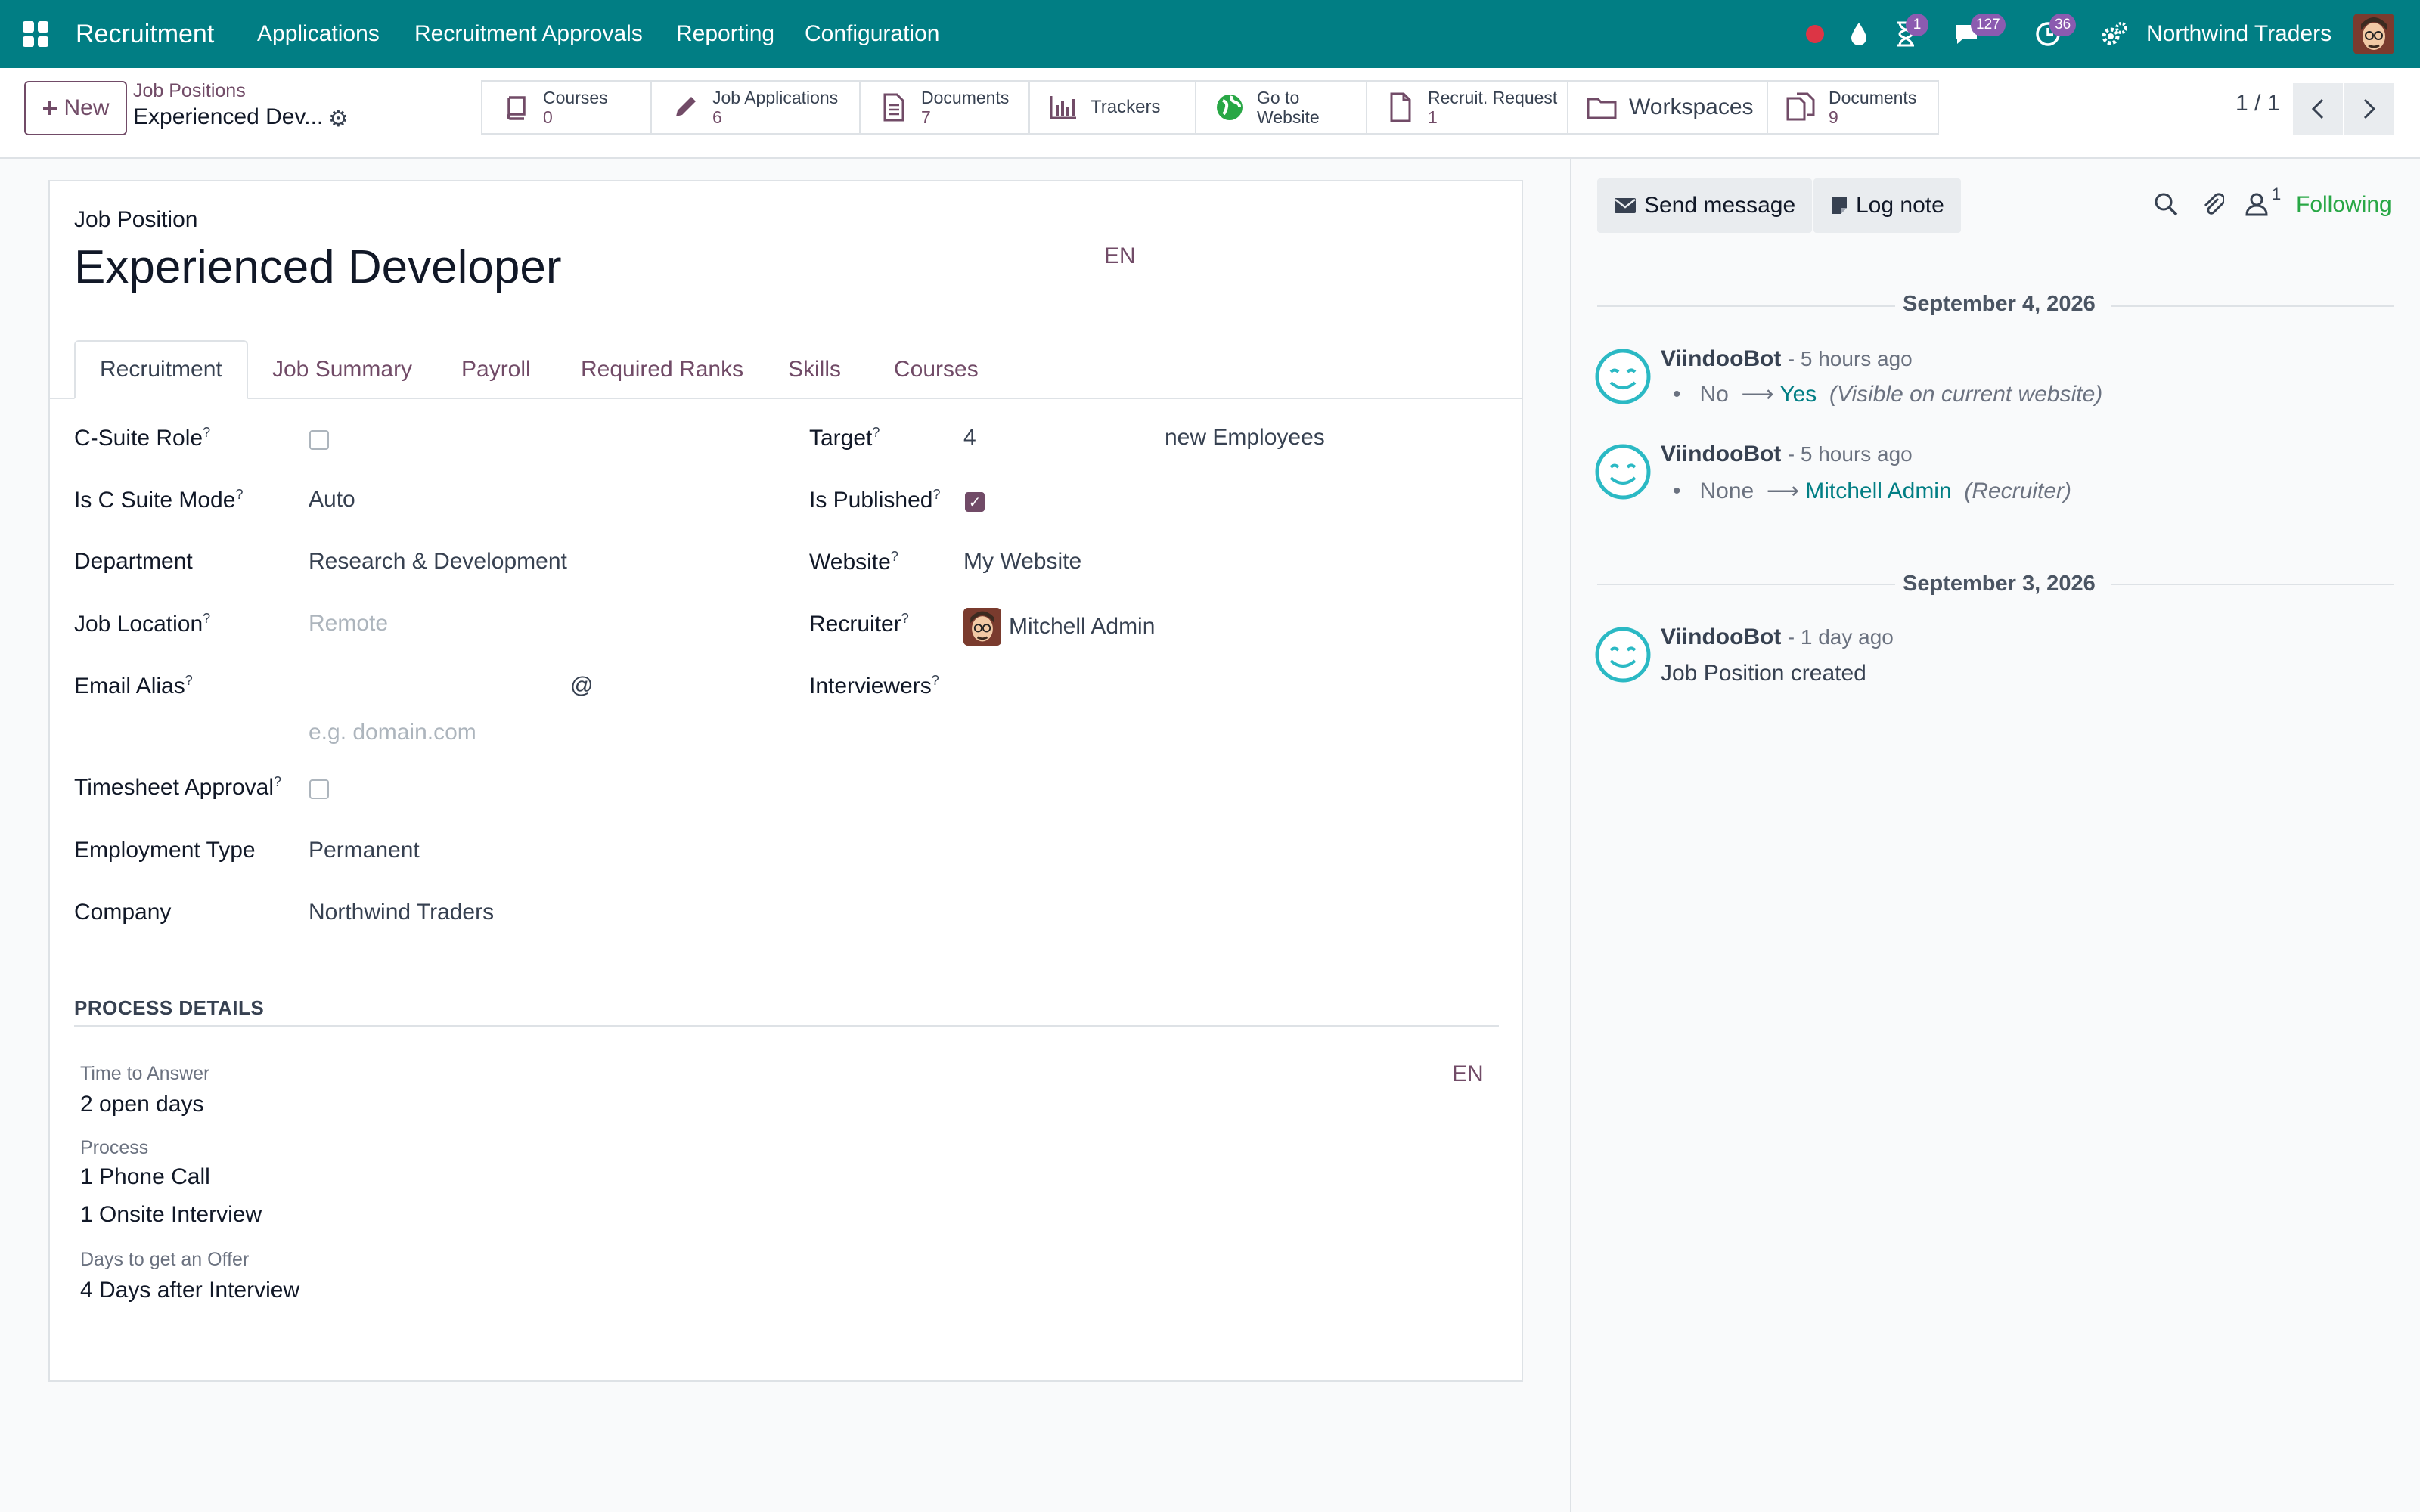 The image size is (2420, 1512). I want to click on menu-recruitment-approvals: Recruitment Approvals, so click(528, 34).